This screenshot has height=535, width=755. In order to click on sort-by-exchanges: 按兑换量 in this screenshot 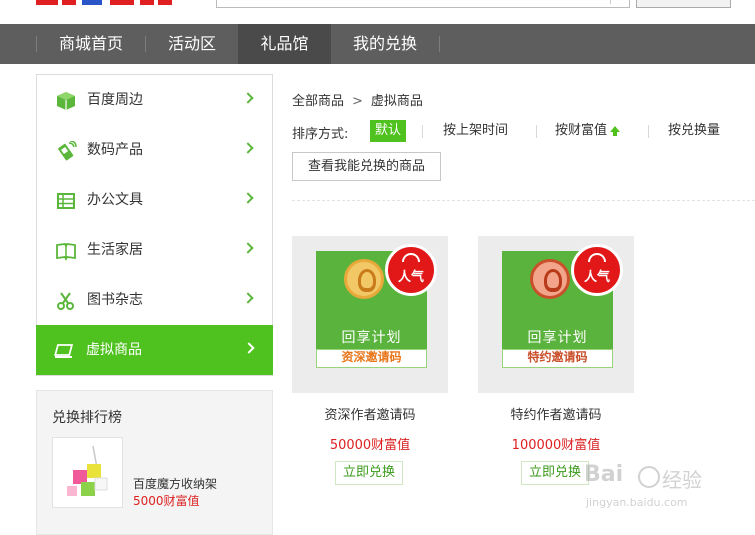, I will do `click(694, 131)`.